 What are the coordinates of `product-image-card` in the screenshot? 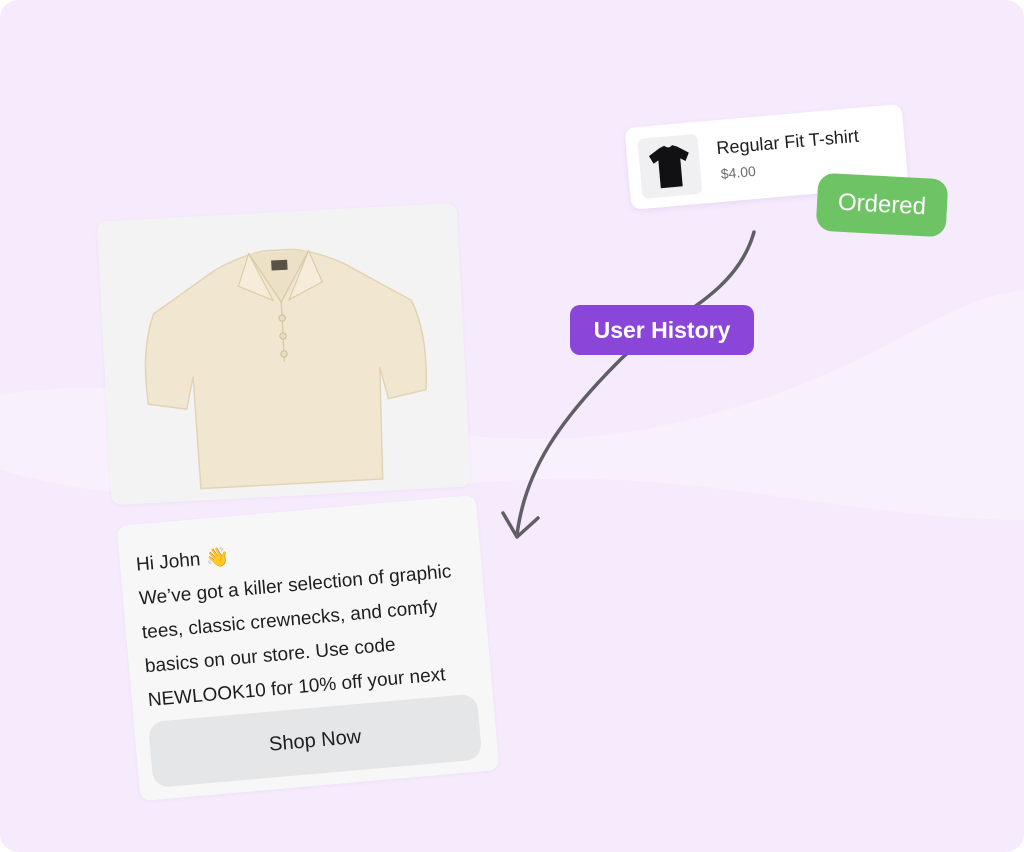 It's located at (284, 354).